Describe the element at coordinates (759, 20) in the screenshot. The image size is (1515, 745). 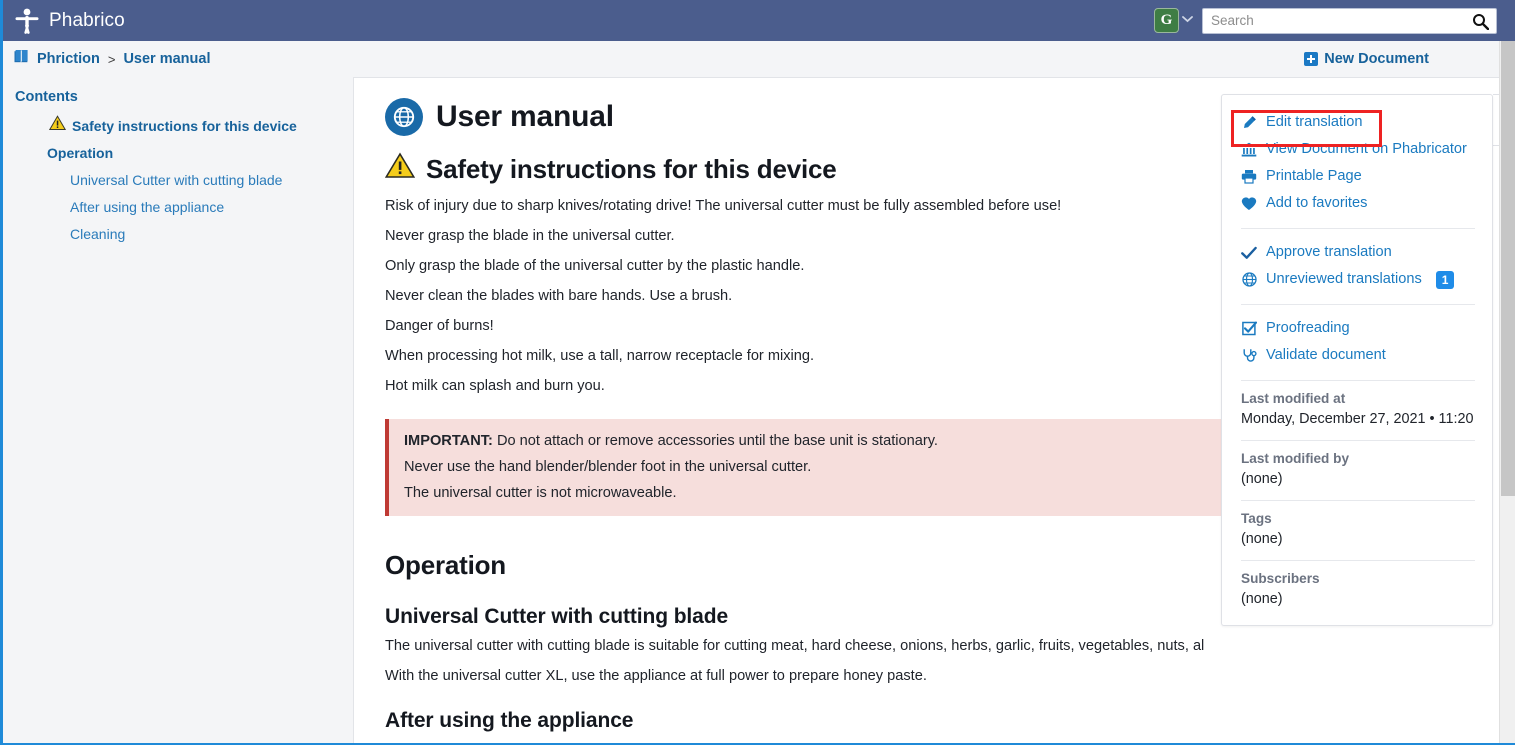
I see `top-navigation-bar: Phabrico G` at that location.